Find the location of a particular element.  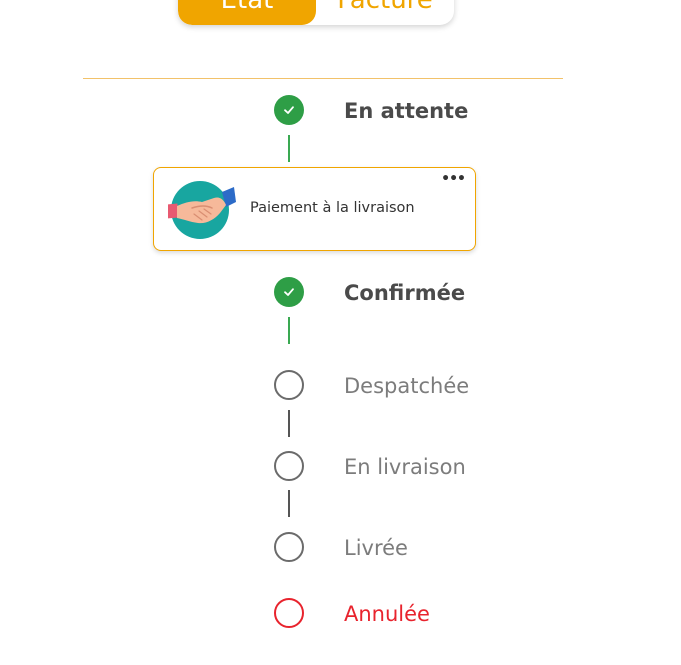

state-invoice-tabs: Etat Facture is located at coordinates (316, 12).